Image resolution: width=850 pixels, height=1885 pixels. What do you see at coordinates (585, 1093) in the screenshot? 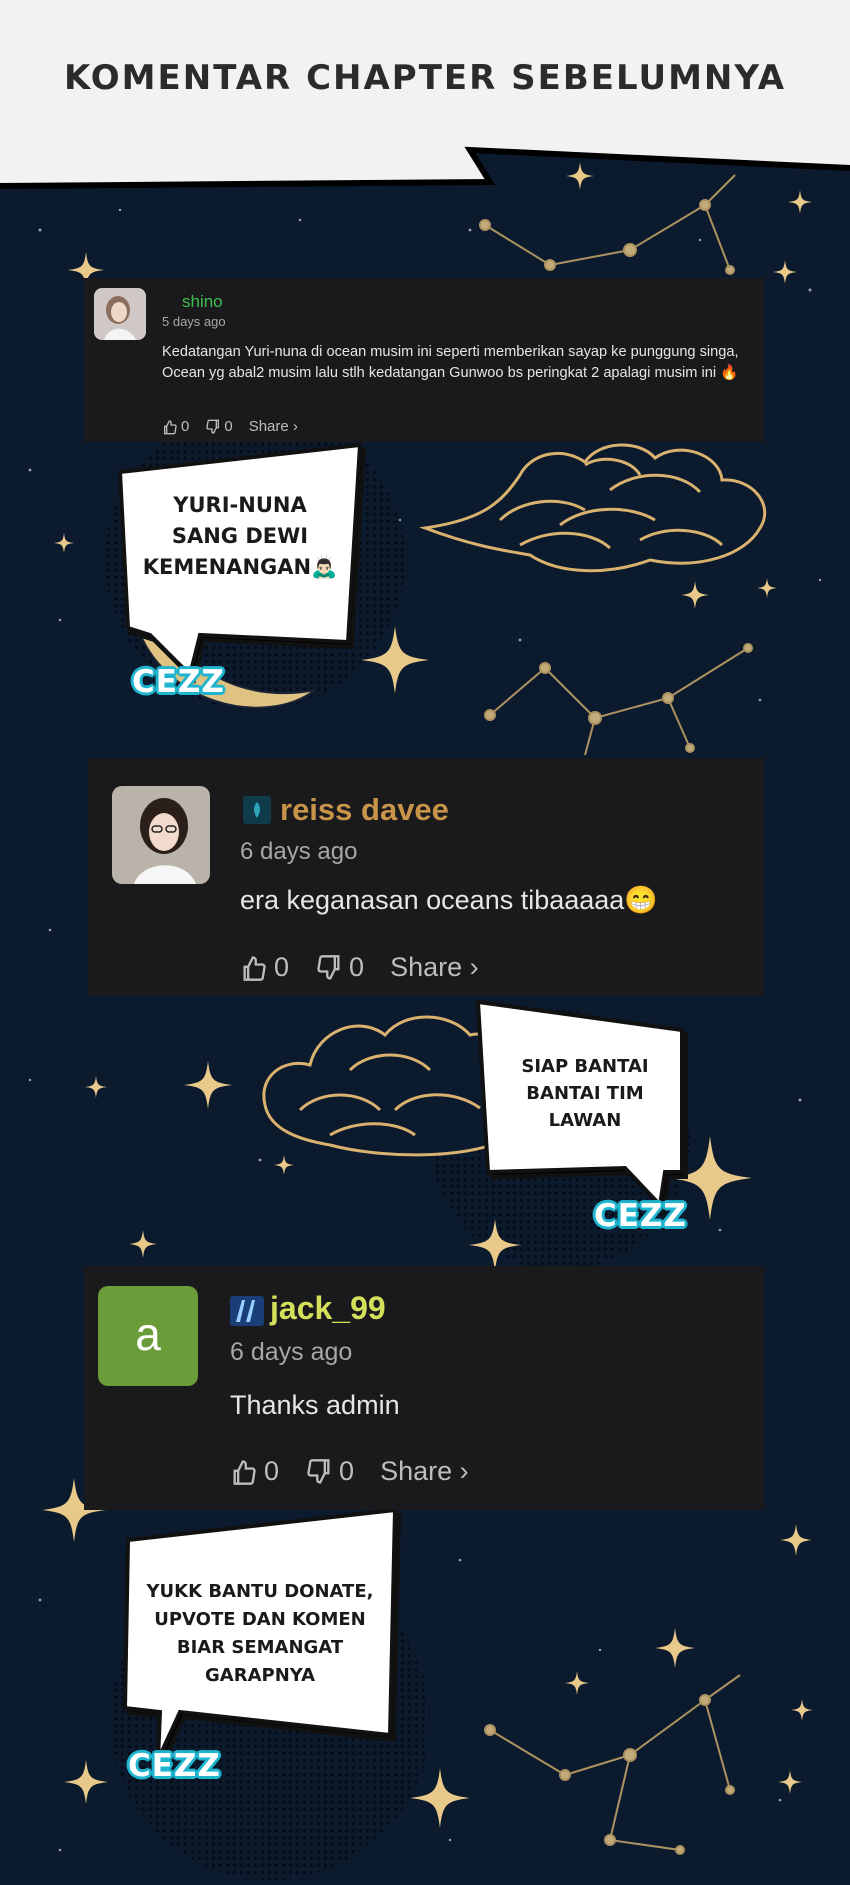
I see `speech-bubble-text: SiAP BANTAi BANTAi TiM LAWAN` at bounding box center [585, 1093].